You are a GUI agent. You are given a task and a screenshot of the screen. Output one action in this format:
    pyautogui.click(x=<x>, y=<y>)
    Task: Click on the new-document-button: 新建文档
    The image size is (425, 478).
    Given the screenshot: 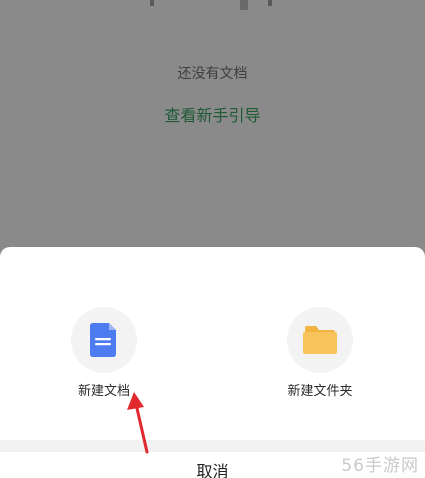 What is the action you would take?
    pyautogui.click(x=104, y=354)
    